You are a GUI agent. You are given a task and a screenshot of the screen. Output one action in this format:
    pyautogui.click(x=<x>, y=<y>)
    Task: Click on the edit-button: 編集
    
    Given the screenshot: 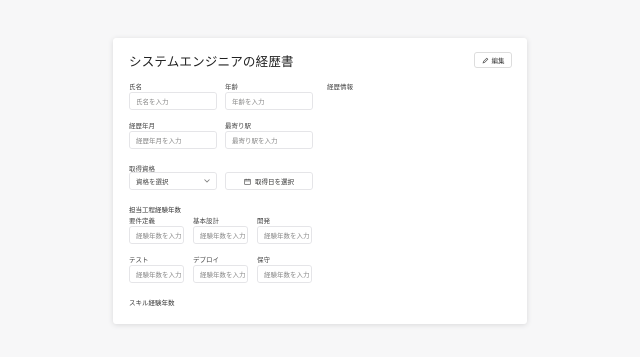 What is the action you would take?
    pyautogui.click(x=493, y=60)
    